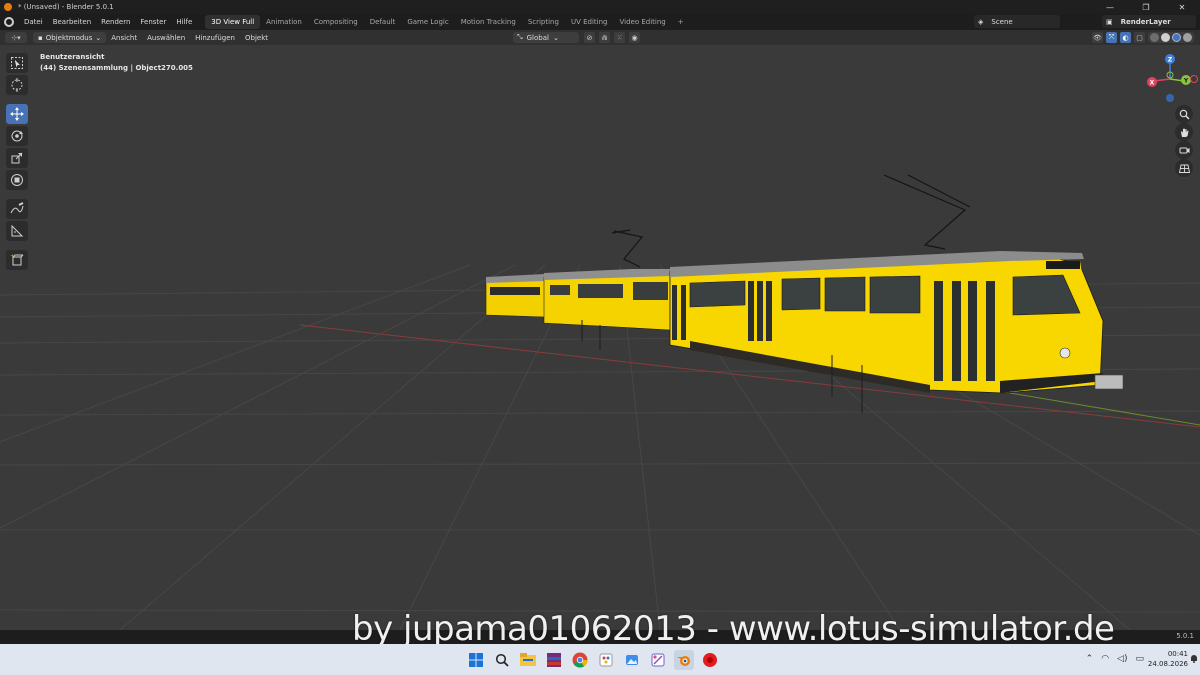 This screenshot has width=1200, height=675. Describe the element at coordinates (1139, 37) in the screenshot. I see `xray-toggle-icon: ▢` at that location.